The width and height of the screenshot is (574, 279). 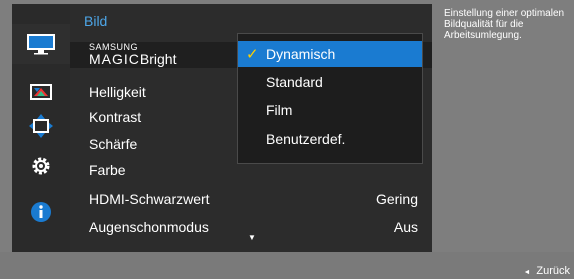 What do you see at coordinates (527, 272) in the screenshot?
I see `back-arrow-icon: ◄` at bounding box center [527, 272].